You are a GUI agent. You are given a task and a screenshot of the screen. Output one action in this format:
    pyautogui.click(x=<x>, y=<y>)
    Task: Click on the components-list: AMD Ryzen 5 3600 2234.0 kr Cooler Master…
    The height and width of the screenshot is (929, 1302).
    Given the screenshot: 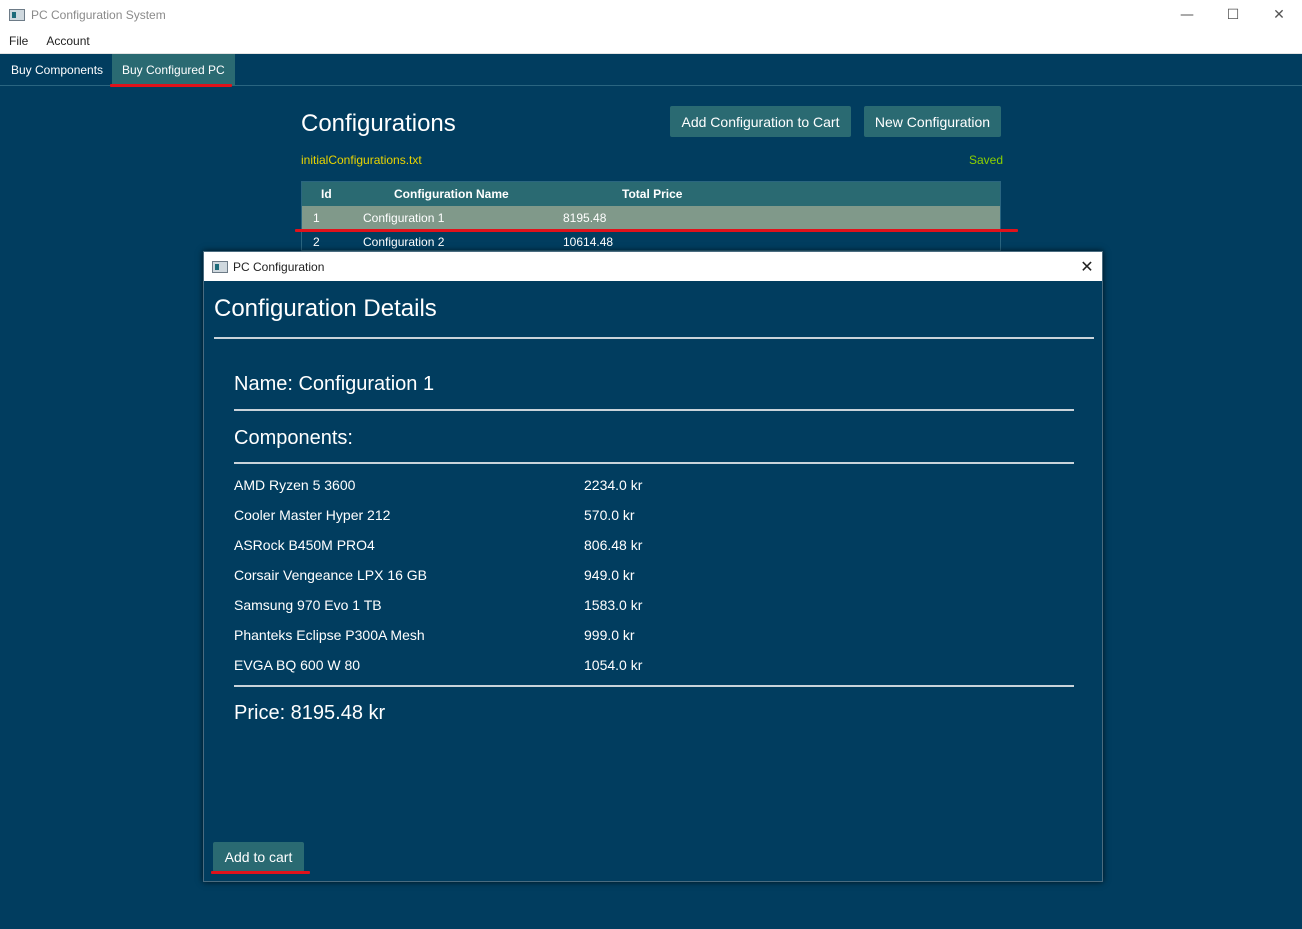 What is the action you would take?
    pyautogui.click(x=654, y=582)
    